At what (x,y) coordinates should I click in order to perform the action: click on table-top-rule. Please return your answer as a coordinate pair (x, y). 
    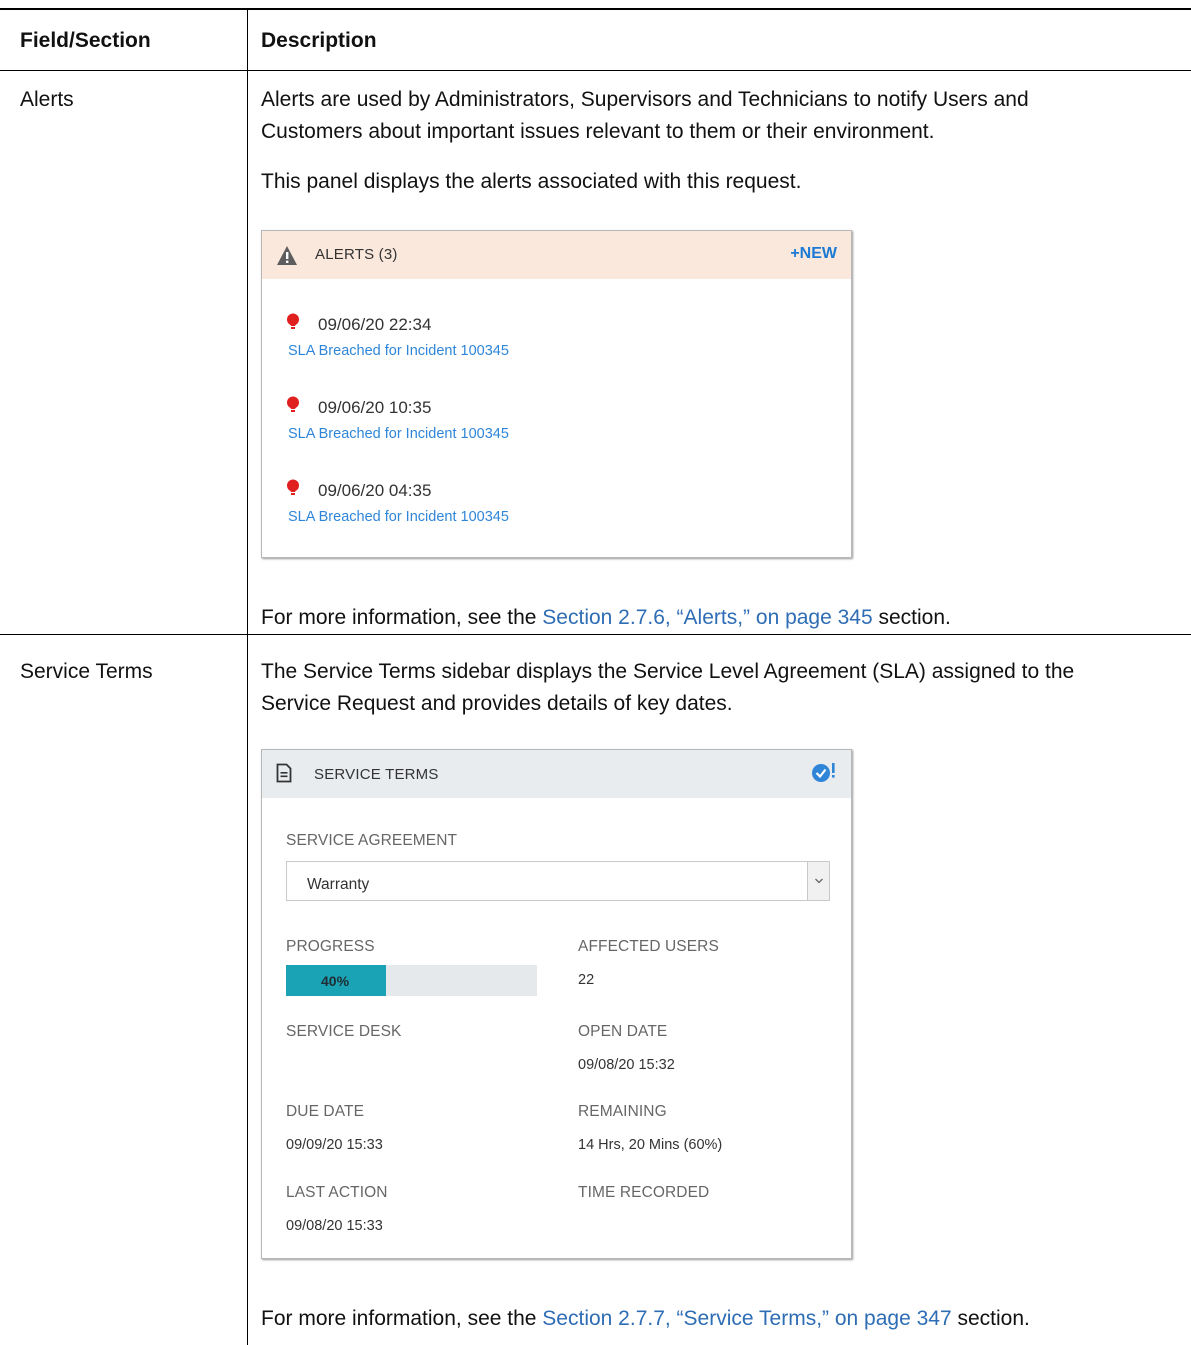
    Looking at the image, I should click on (595, 9).